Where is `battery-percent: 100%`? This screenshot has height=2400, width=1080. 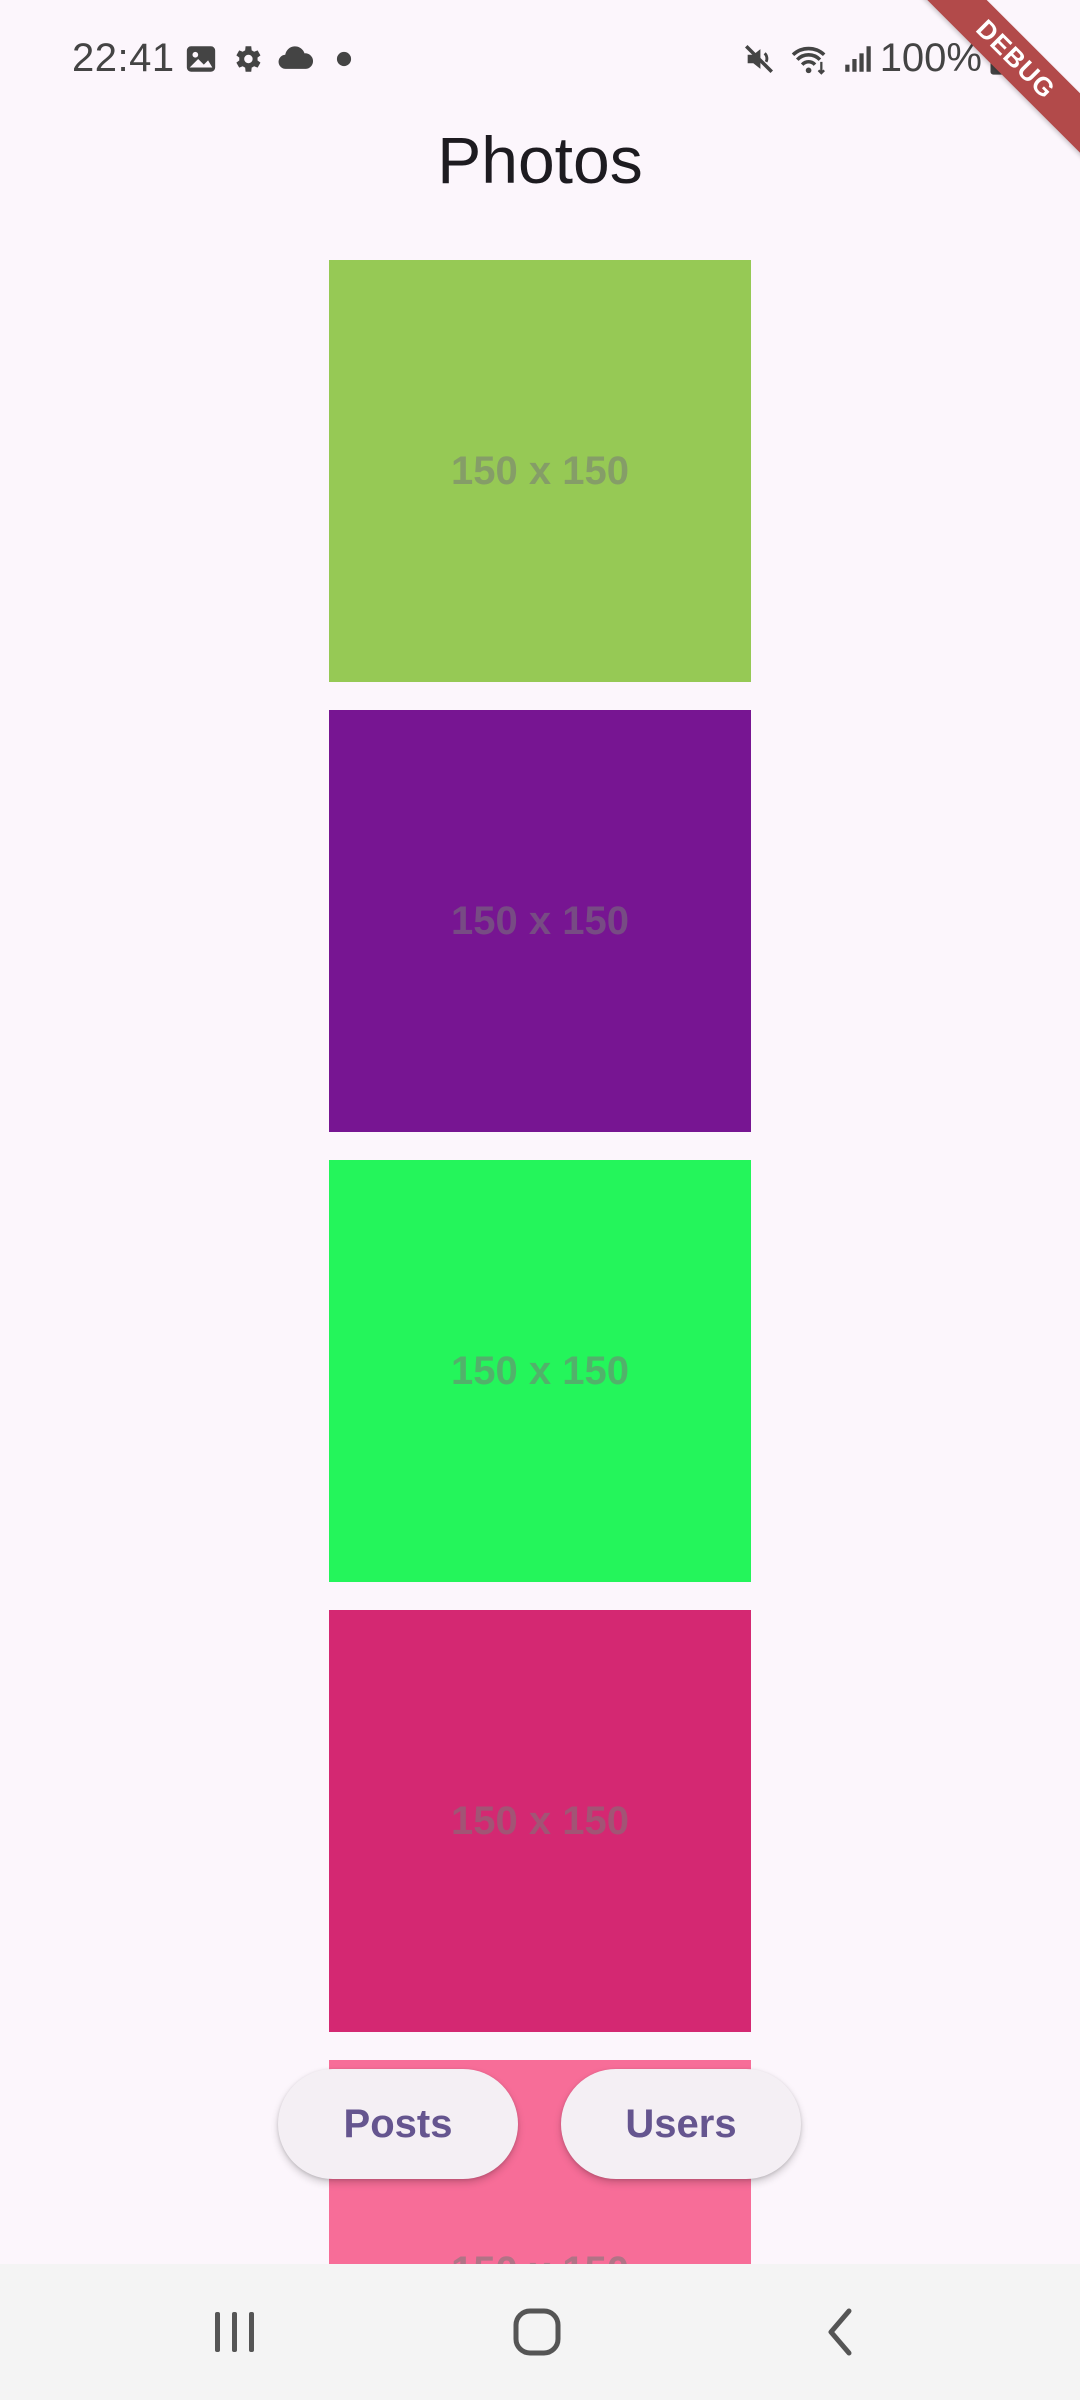
battery-percent: 100% is located at coordinates (930, 58).